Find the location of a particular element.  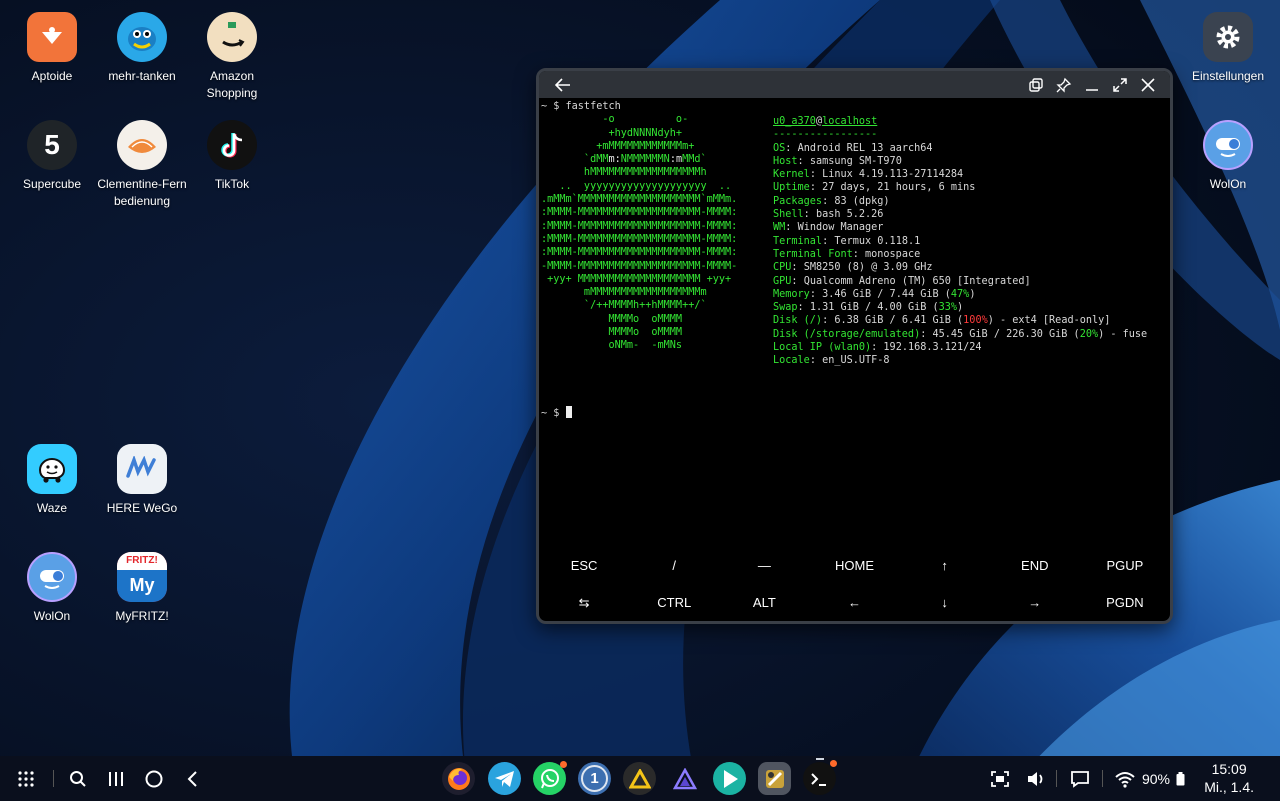

info-value: Termux 0.118.1 is located at coordinates (877, 241).